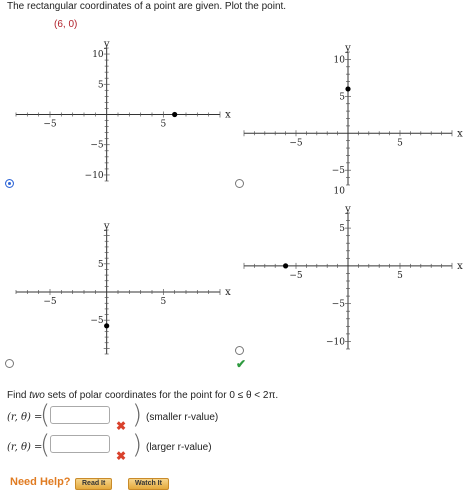 The height and width of the screenshot is (490, 474). I want to click on wrong-x-icon-1: ✖, so click(121, 426).